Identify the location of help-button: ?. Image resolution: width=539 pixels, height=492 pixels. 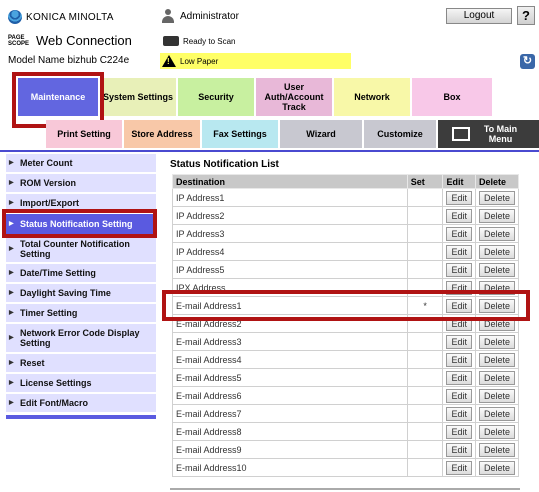
(526, 15).